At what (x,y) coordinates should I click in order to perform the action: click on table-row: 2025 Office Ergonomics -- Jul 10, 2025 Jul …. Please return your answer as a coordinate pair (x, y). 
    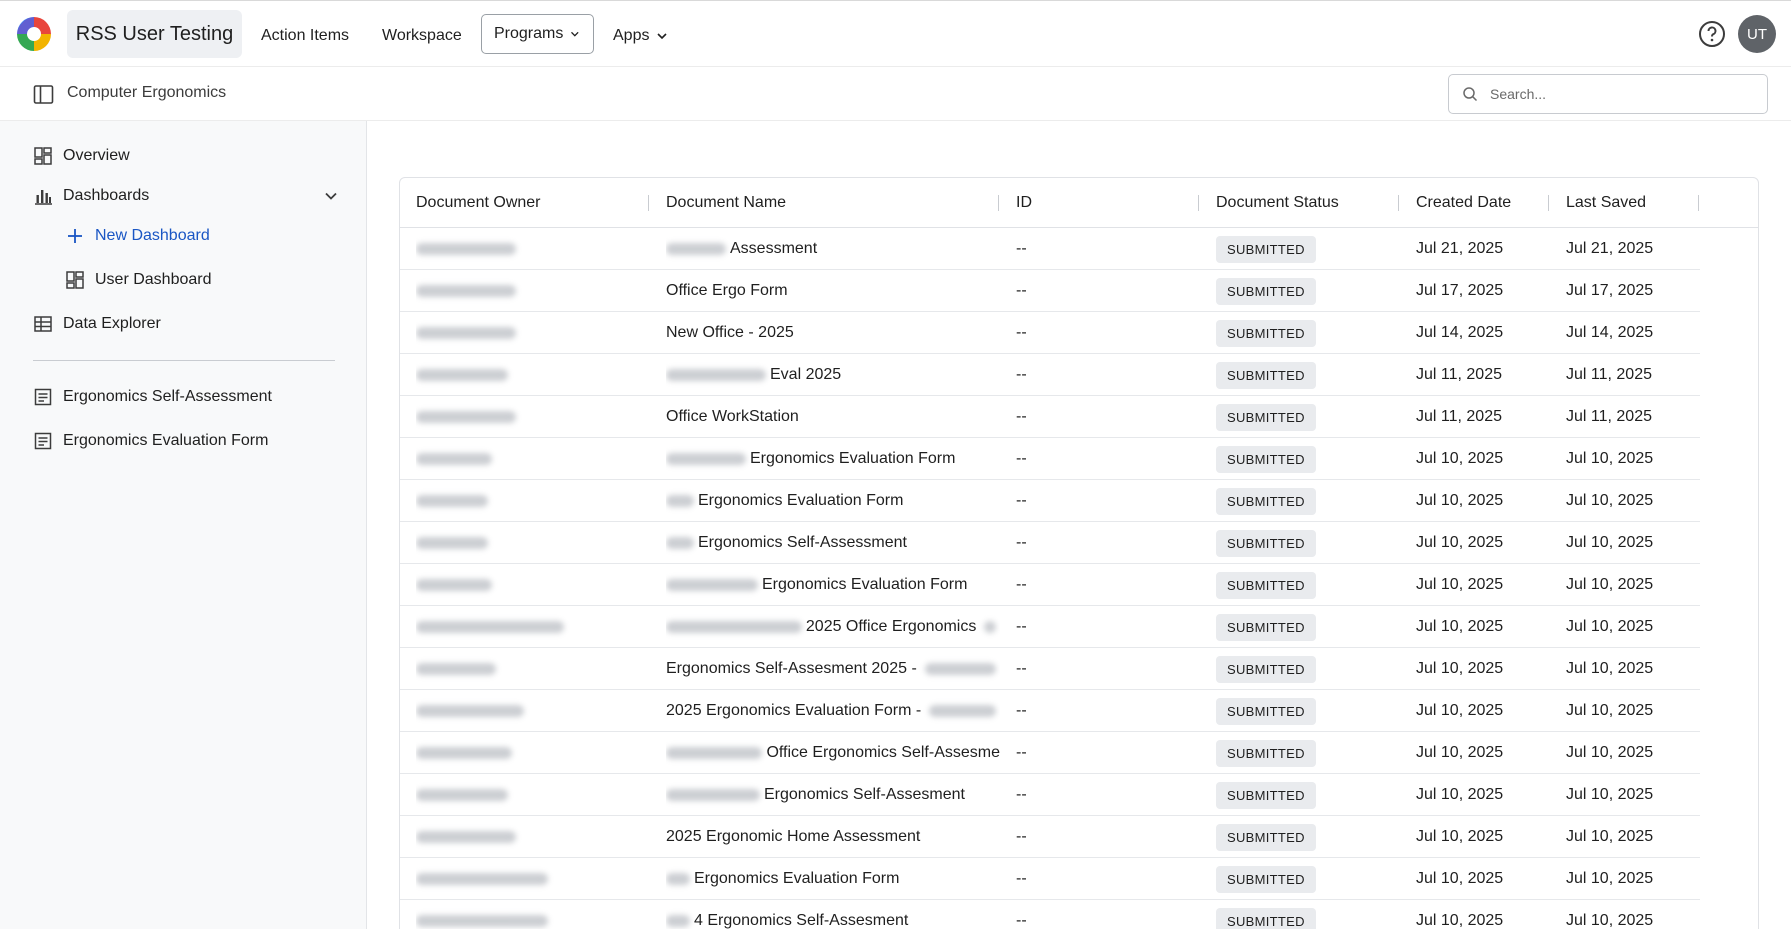
    Looking at the image, I should click on (1050, 627).